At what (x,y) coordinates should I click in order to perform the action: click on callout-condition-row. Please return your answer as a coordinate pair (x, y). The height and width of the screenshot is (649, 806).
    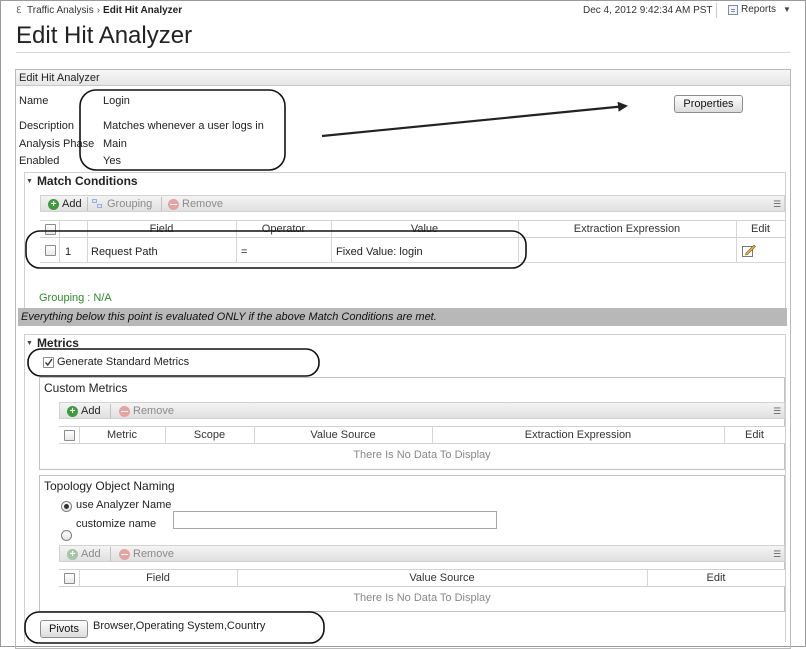
    Looking at the image, I should click on (276, 249).